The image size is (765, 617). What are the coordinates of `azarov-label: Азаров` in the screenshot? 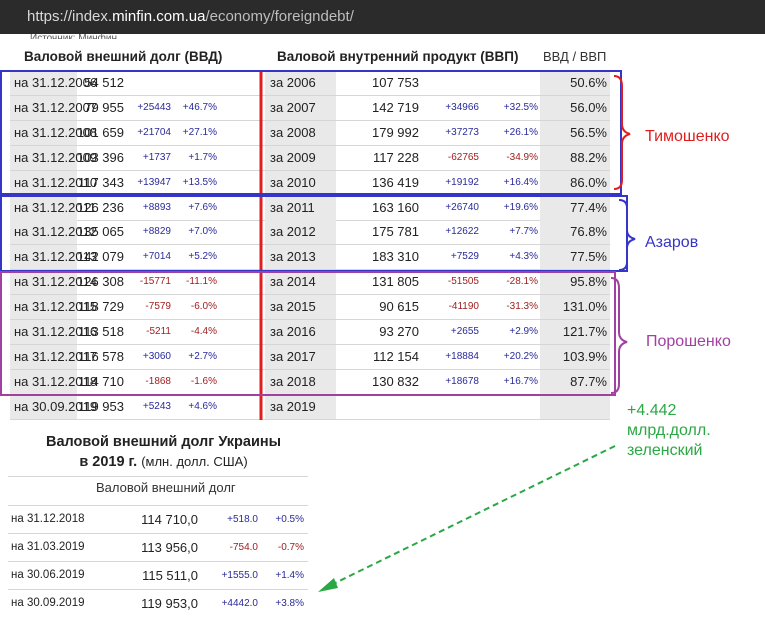 It's located at (672, 242).